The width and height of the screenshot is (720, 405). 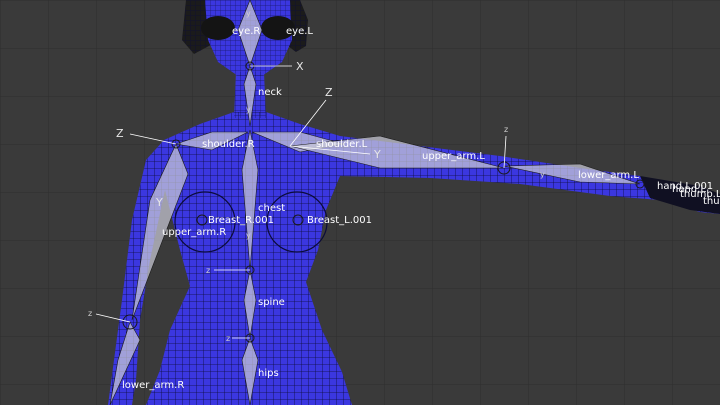 I want to click on label-shoulder-r: shoulder.R, so click(x=228, y=144).